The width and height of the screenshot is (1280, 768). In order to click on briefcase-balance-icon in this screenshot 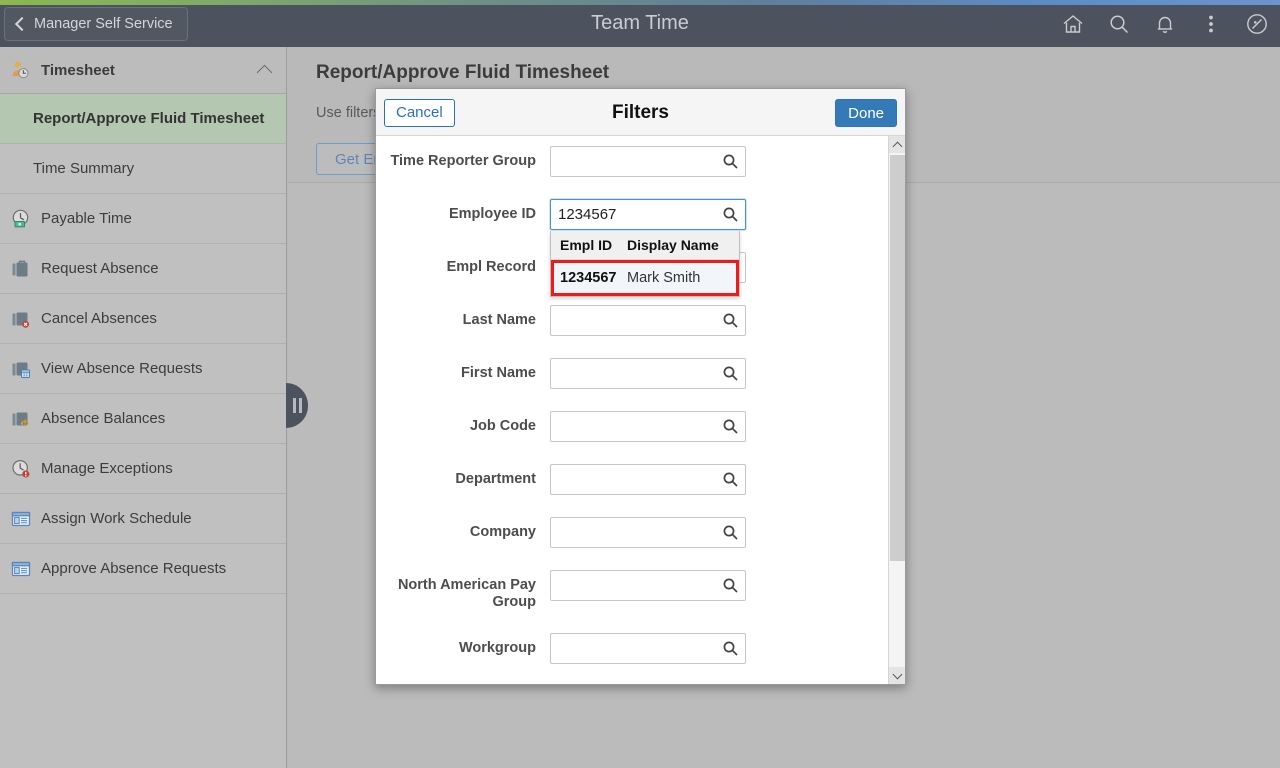, I will do `click(21, 419)`.